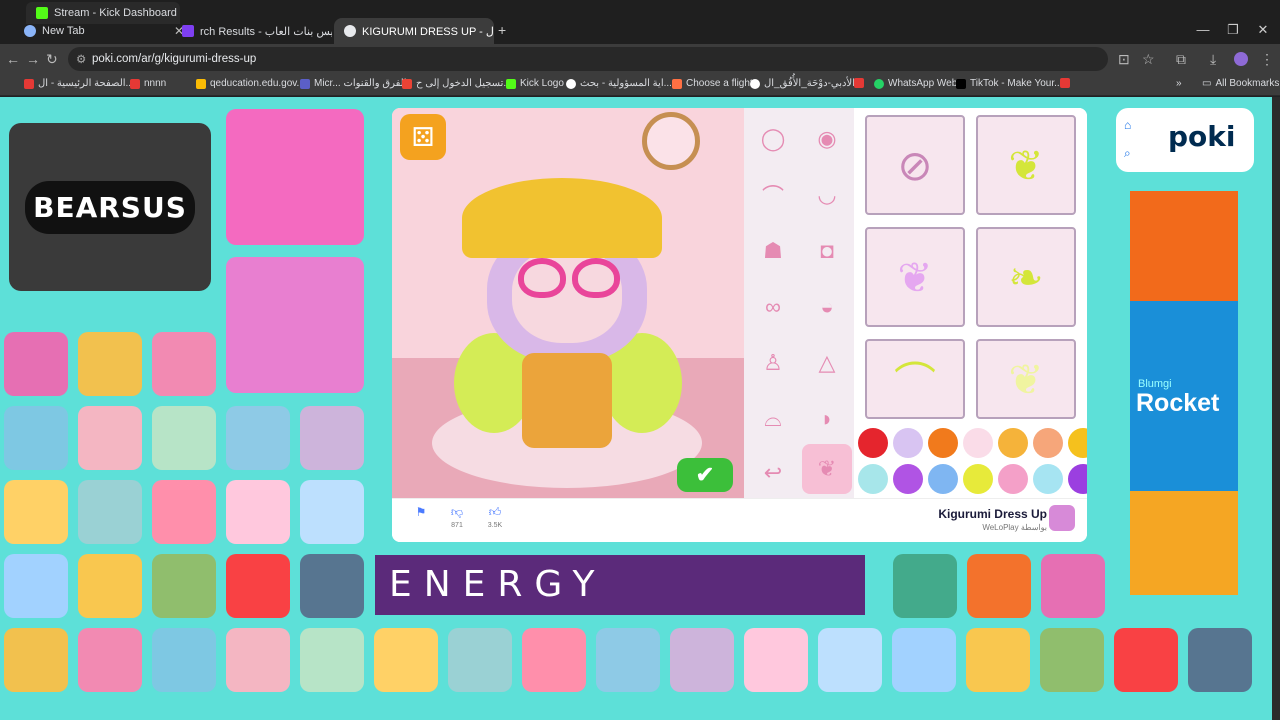 Image resolution: width=1280 pixels, height=720 pixels. I want to click on category-hat-icon: ⌓, so click(773, 419).